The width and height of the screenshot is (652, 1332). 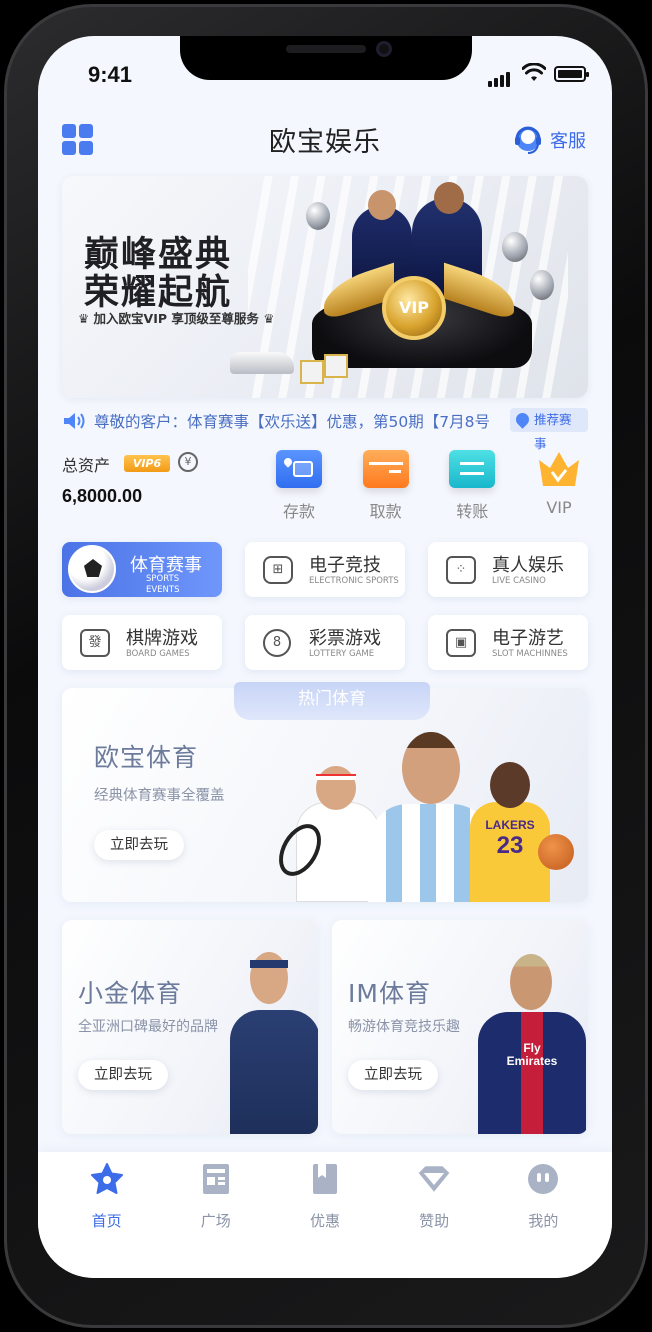 What do you see at coordinates (559, 469) in the screenshot?
I see `vip-crown-icon` at bounding box center [559, 469].